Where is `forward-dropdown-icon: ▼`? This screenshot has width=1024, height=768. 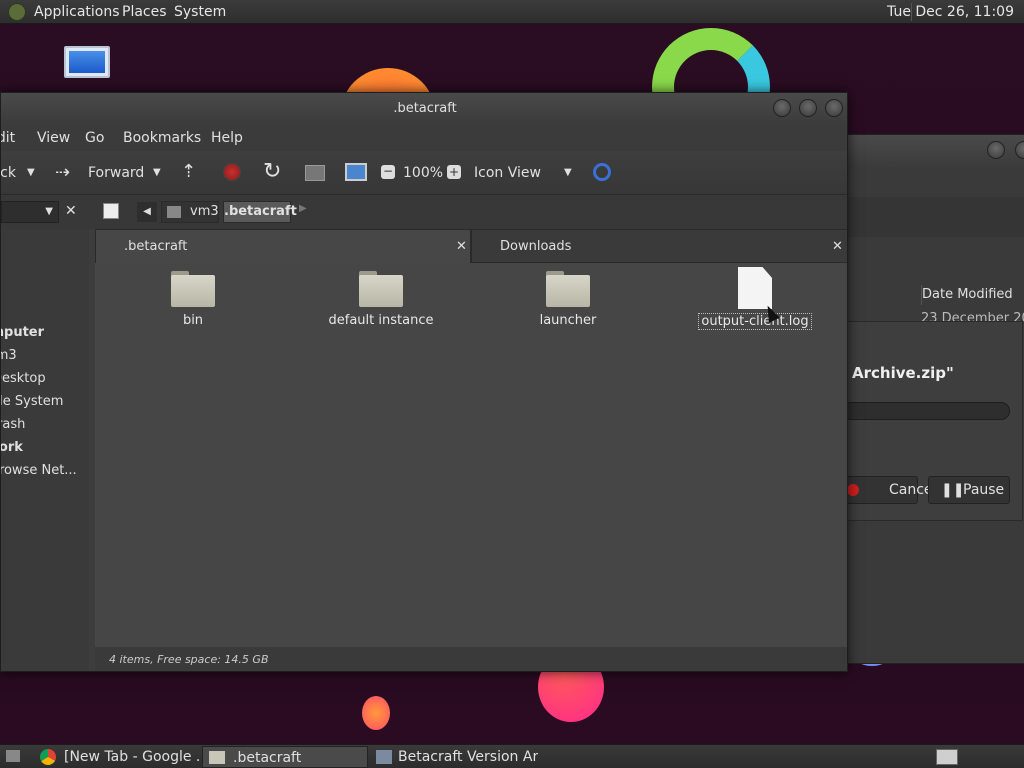 forward-dropdown-icon: ▼ is located at coordinates (157, 172).